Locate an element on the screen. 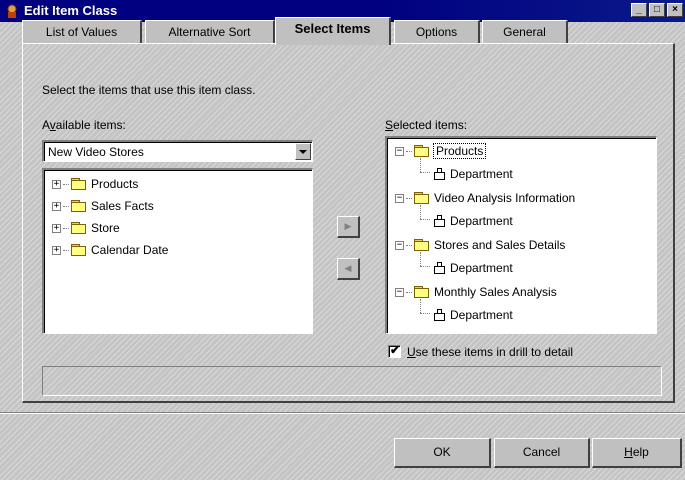 This screenshot has width=685, height=480. tab-general: General is located at coordinates (525, 32).